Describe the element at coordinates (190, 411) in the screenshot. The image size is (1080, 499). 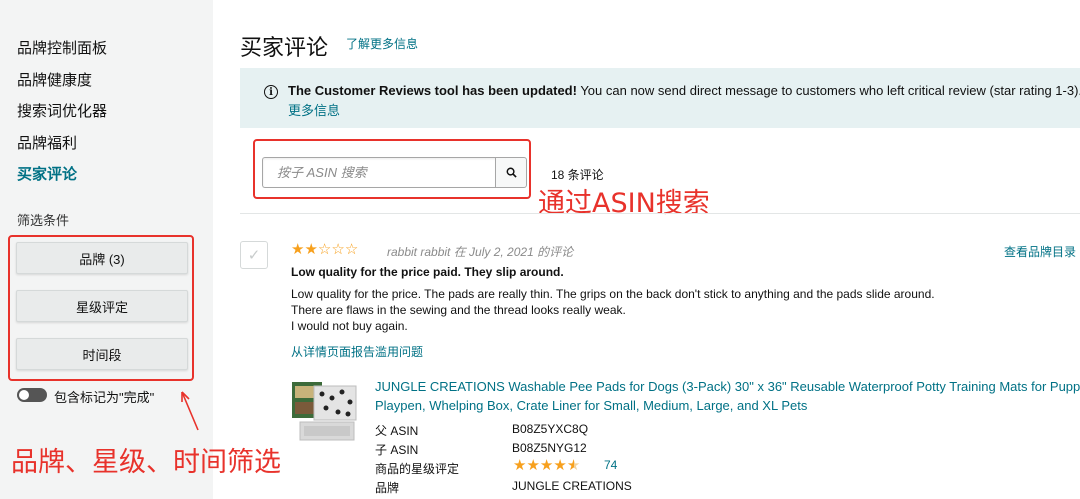
I see `annotation-arrow-icon` at that location.